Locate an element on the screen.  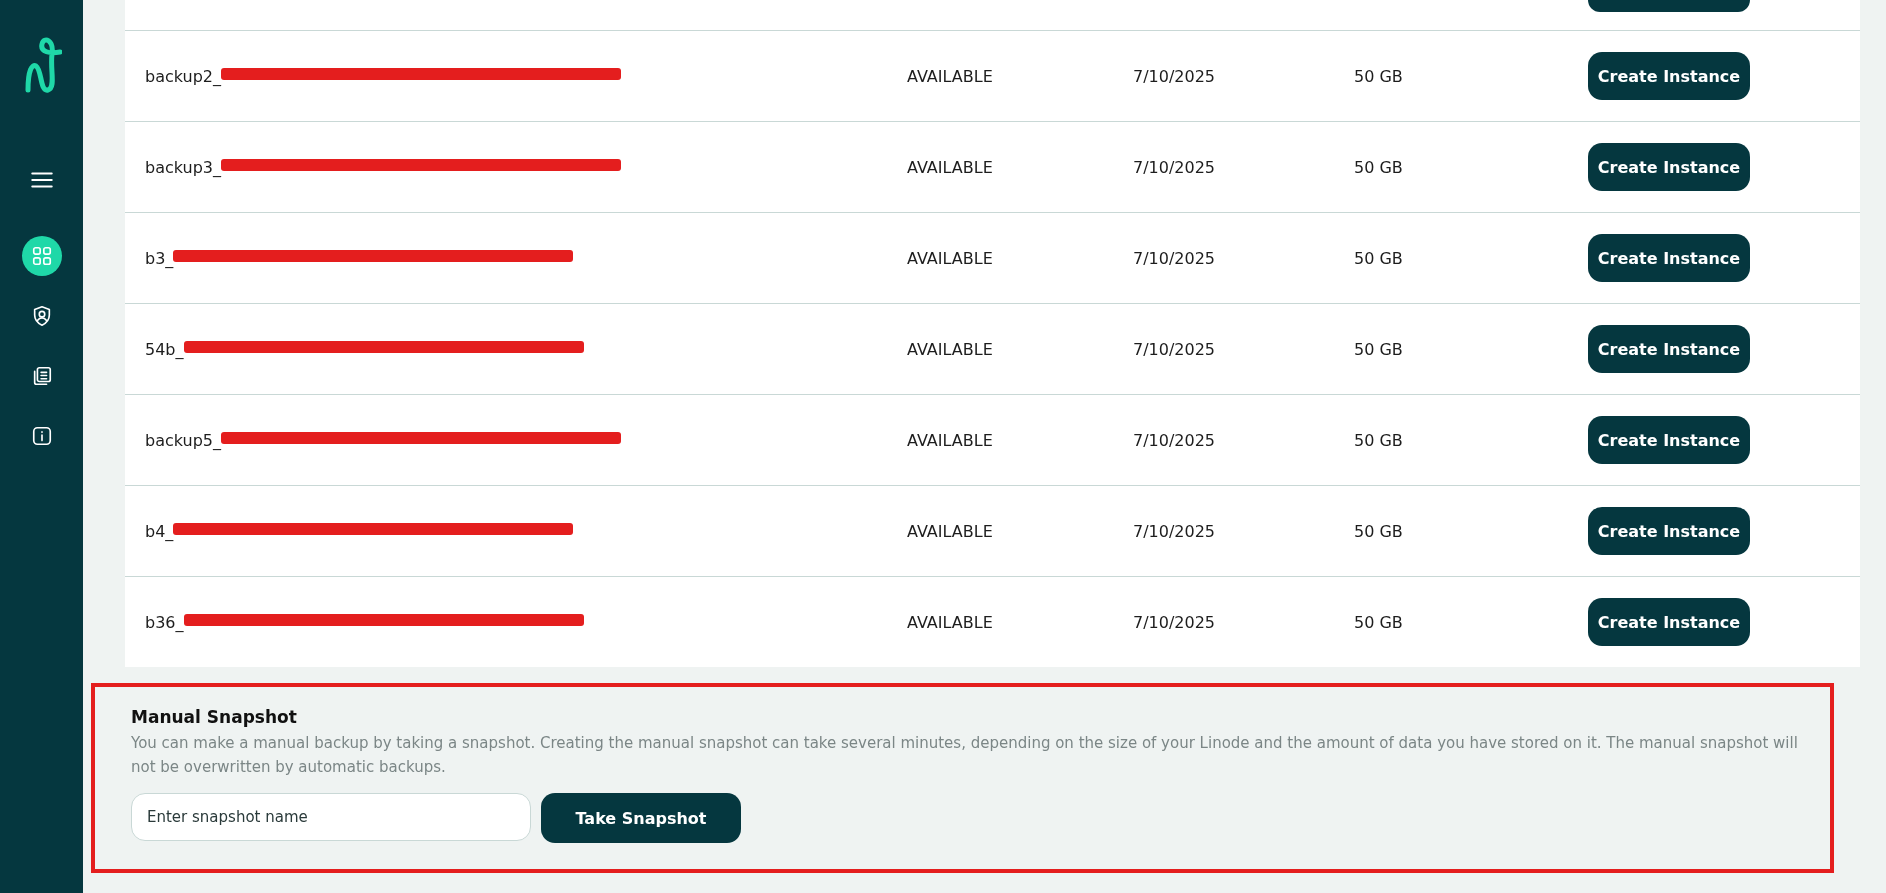
backup-name: 54b_ is located at coordinates (164, 349).